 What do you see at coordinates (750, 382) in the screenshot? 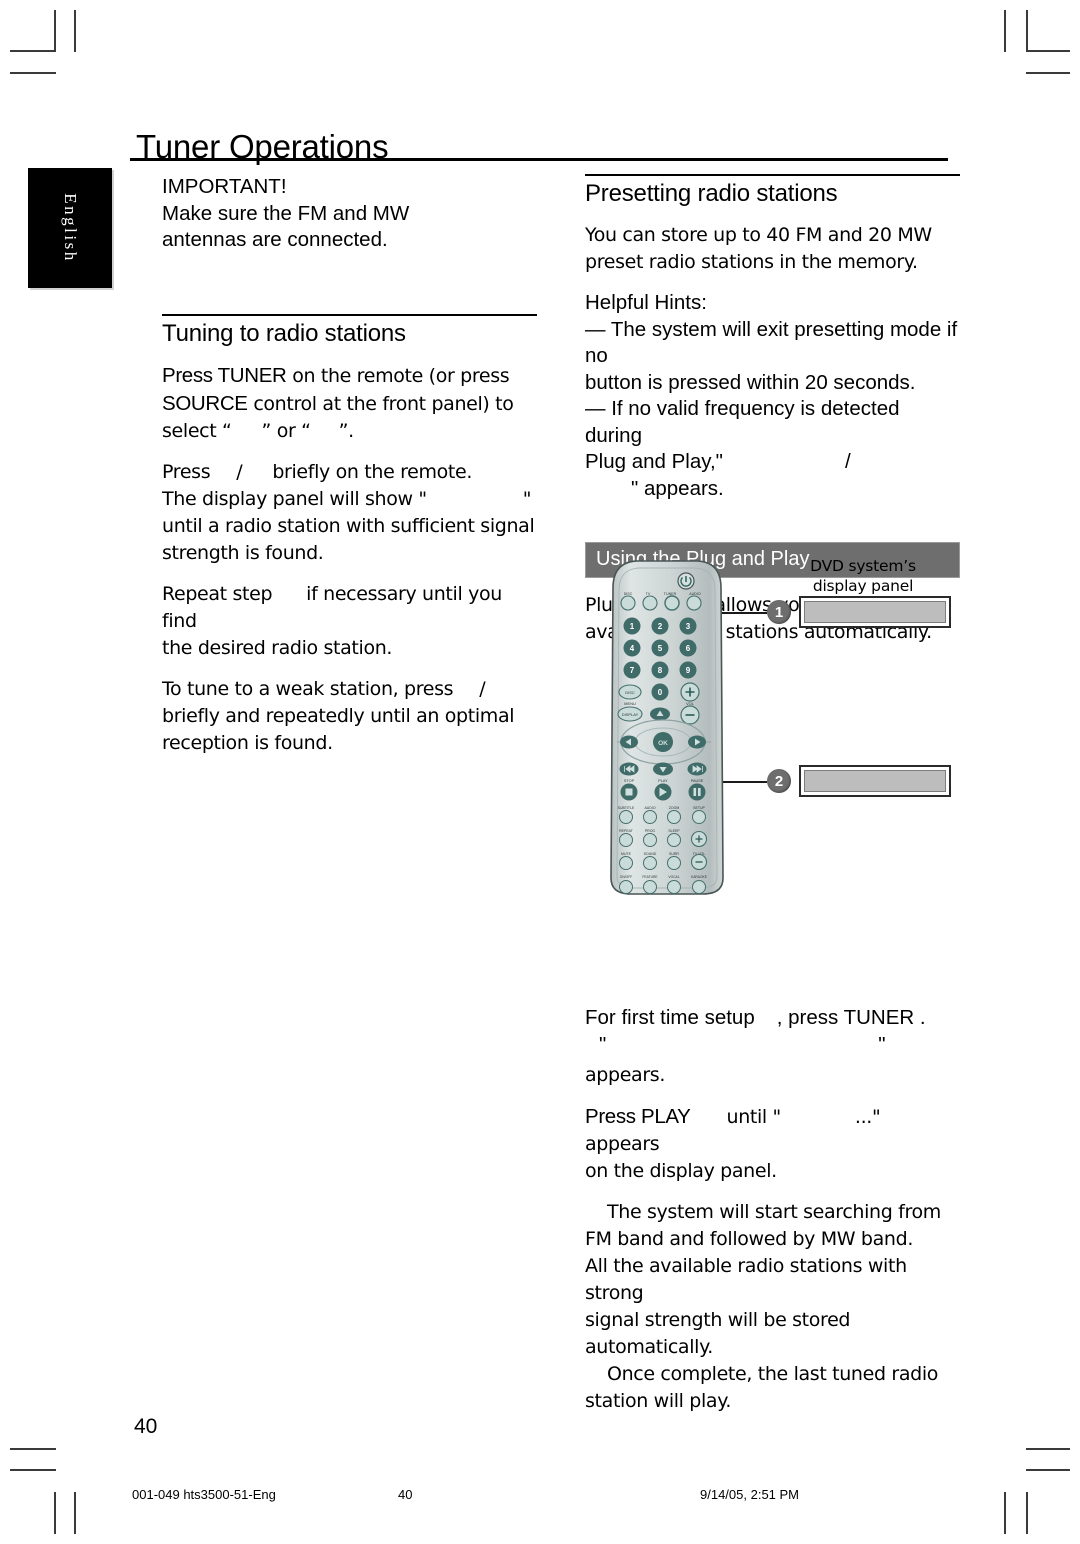
I see `helpful-hint-1-line-2: button is pressed within 20 seconds.` at bounding box center [750, 382].